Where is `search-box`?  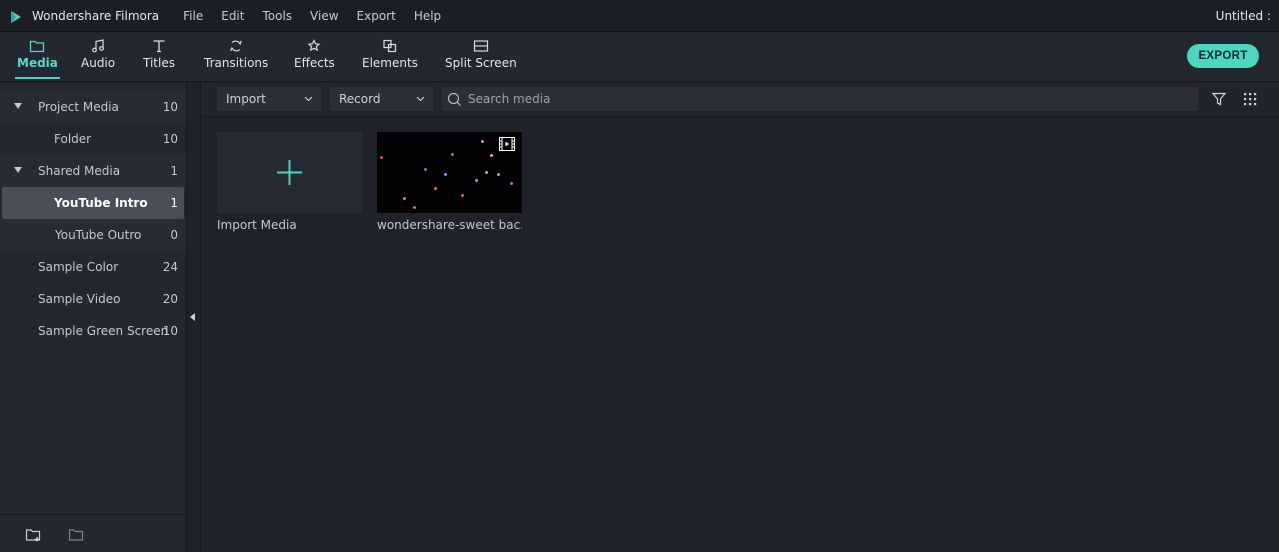
search-box is located at coordinates (820, 99).